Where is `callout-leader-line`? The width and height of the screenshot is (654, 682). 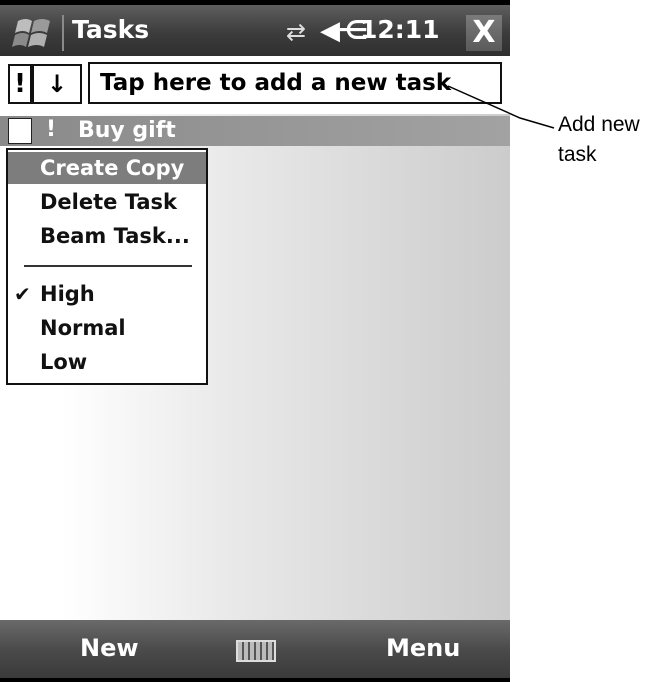
callout-leader-line is located at coordinates (501, 107).